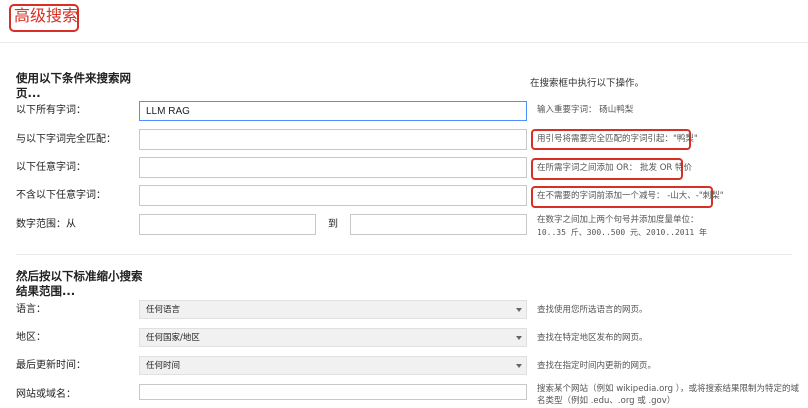 The width and height of the screenshot is (808, 408). I want to click on all-words-label: 以下所有字词：, so click(51, 110).